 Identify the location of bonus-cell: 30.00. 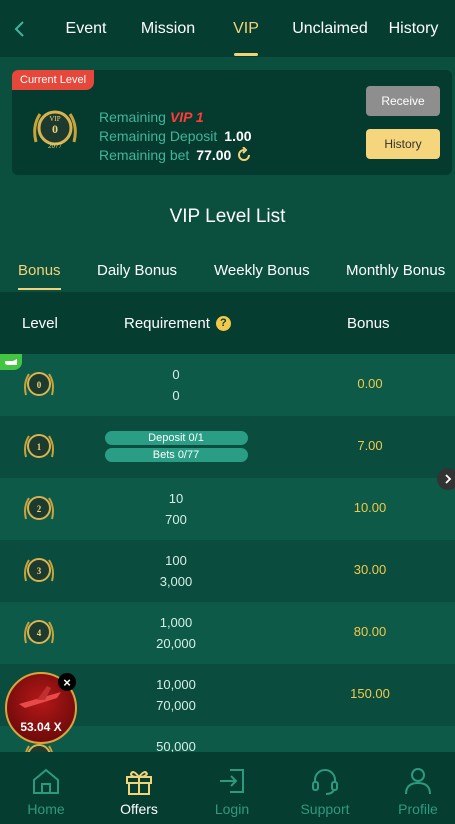
(370, 569).